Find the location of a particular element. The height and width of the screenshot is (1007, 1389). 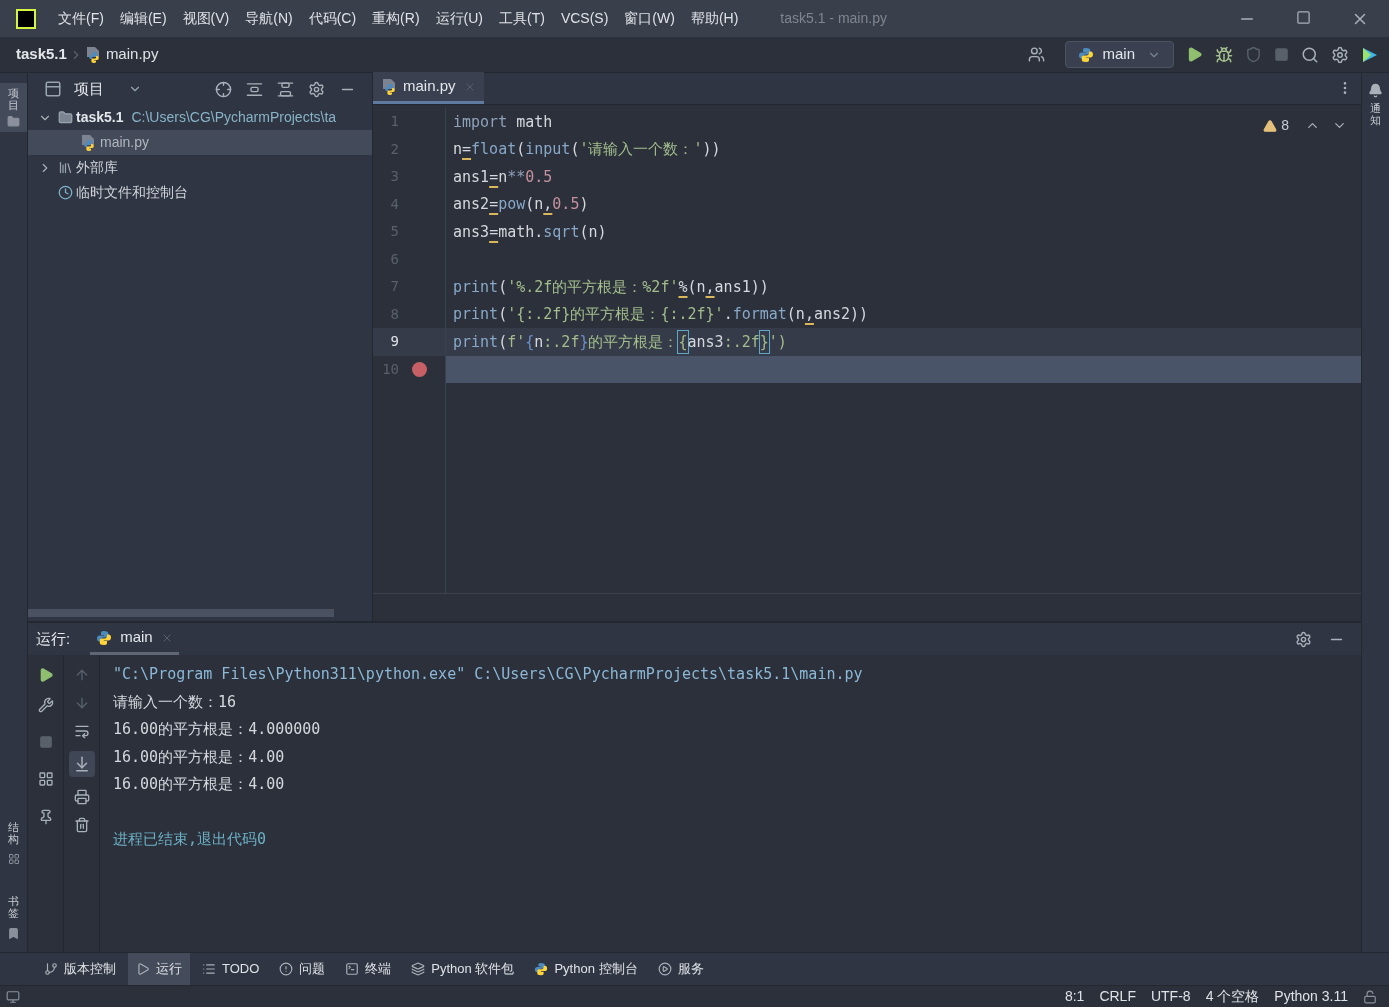

list-icon is located at coordinates (209, 969).